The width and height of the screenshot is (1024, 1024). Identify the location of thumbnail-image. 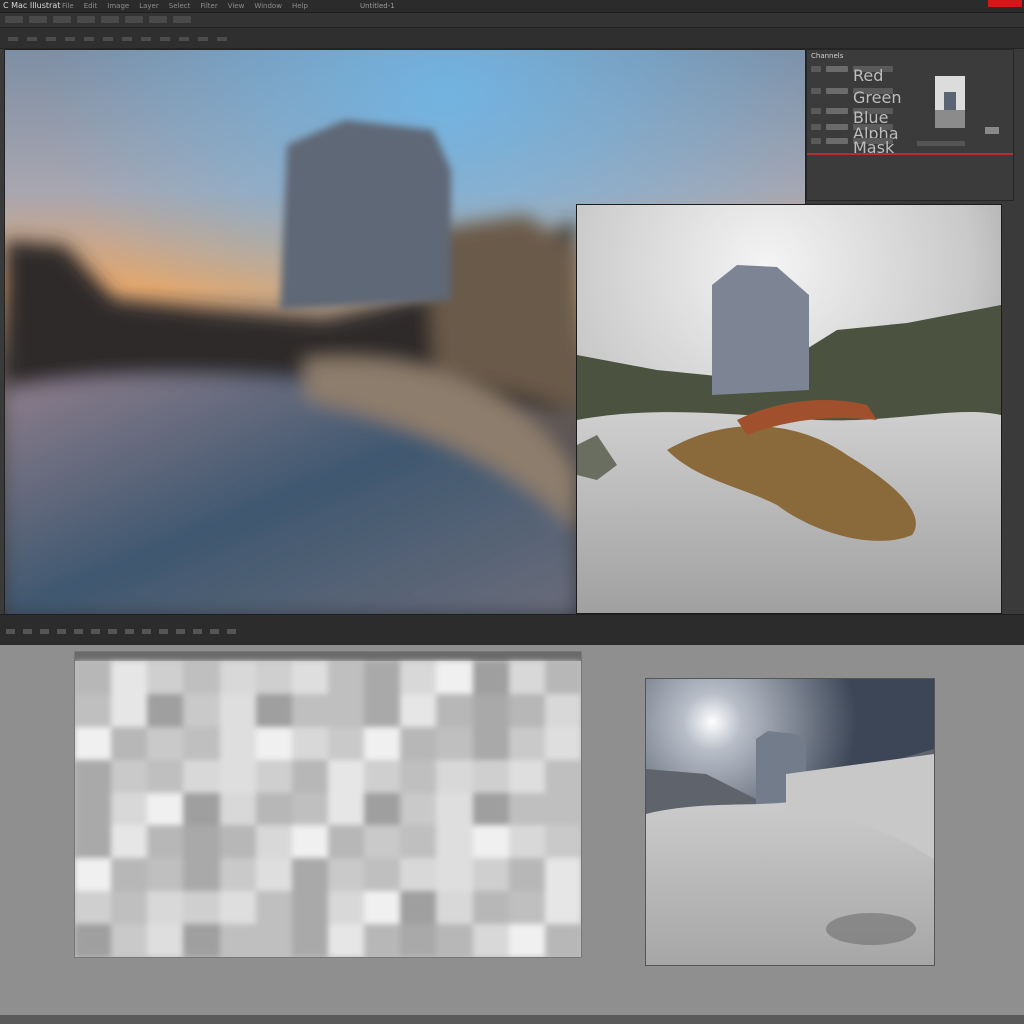
(790, 822).